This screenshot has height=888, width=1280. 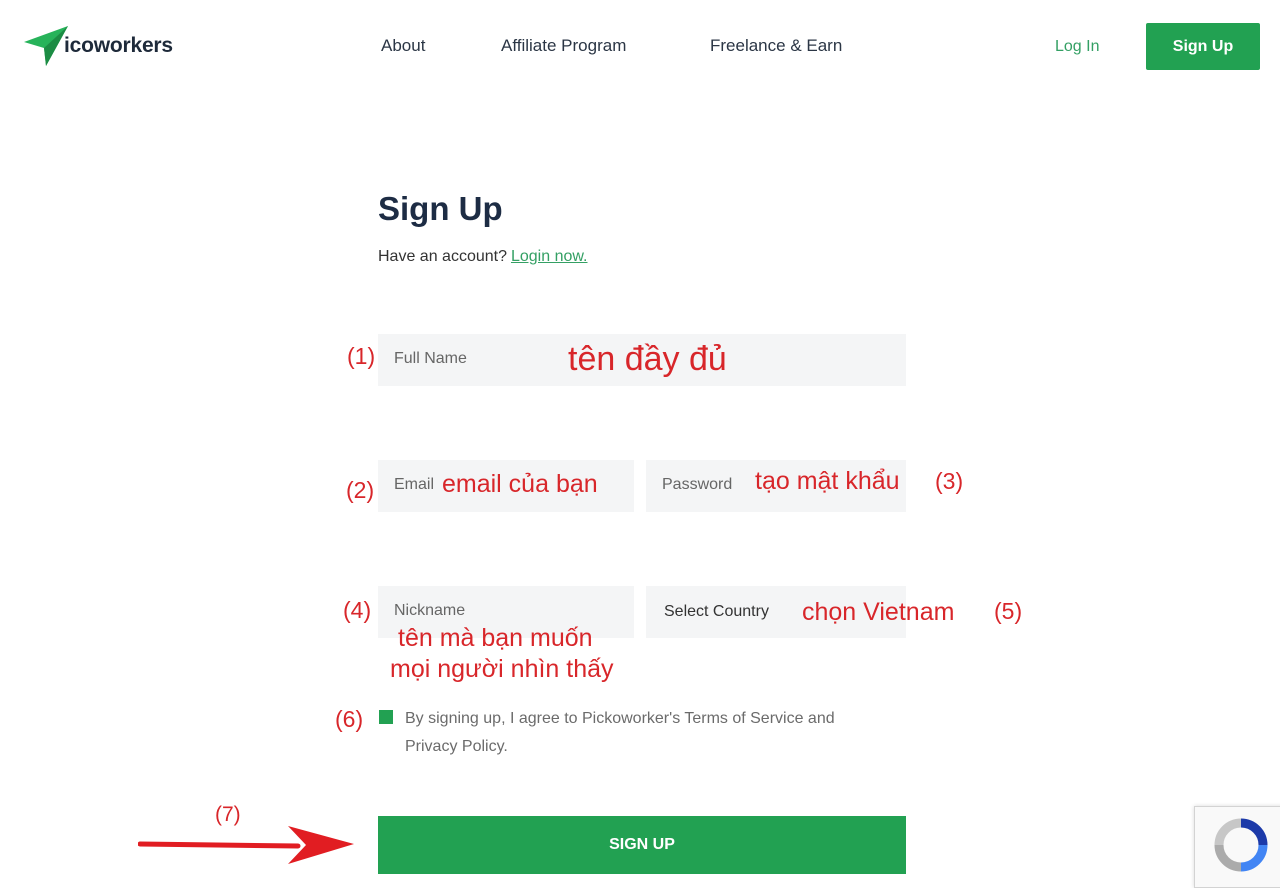 I want to click on nav-about: About, so click(x=403, y=46).